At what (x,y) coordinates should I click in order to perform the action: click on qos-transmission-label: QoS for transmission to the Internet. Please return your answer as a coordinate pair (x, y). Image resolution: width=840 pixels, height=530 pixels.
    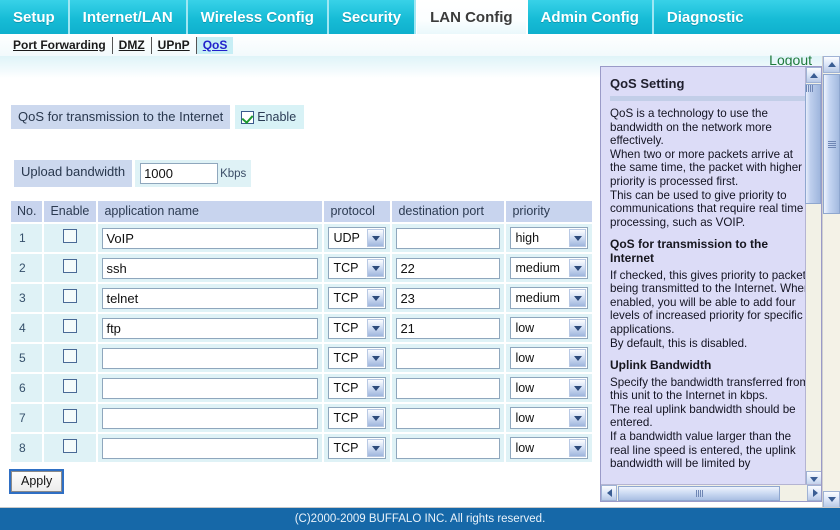
    Looking at the image, I should click on (121, 117).